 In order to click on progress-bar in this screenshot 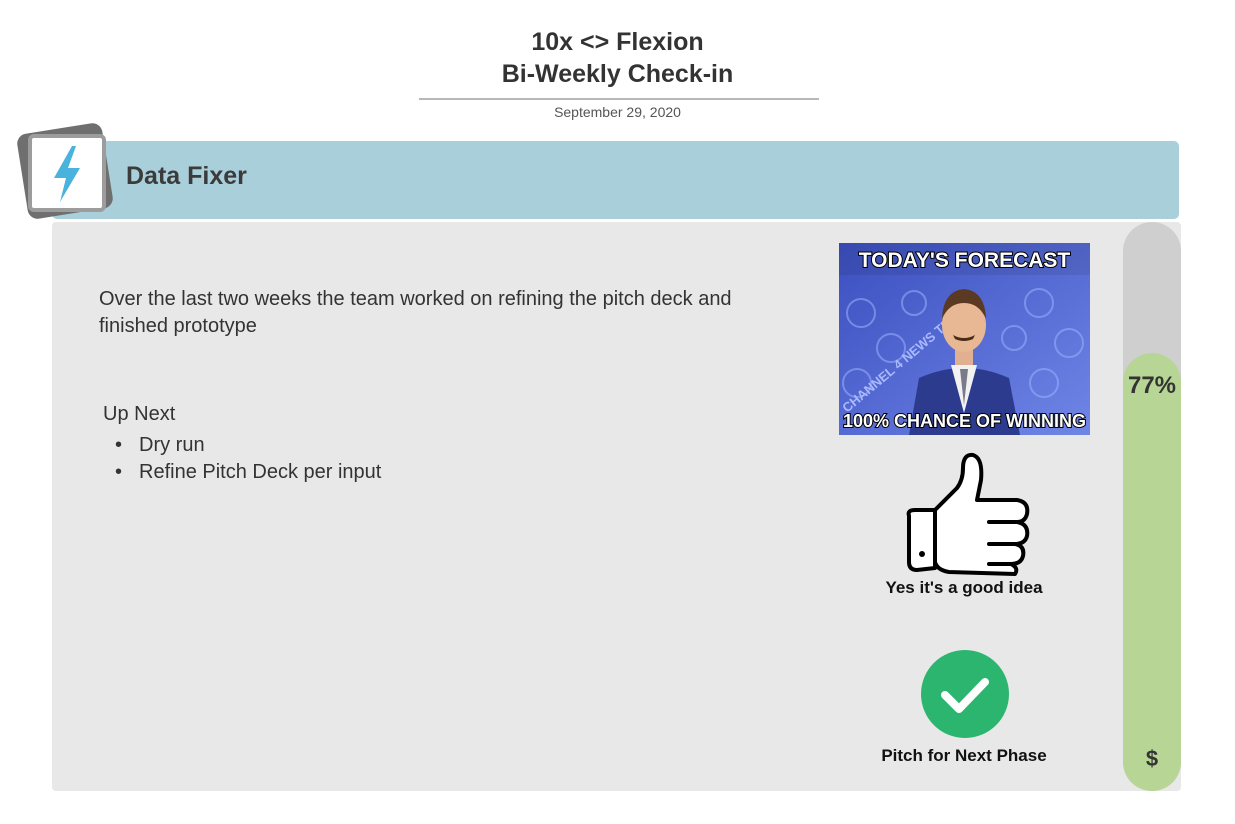, I will do `click(1152, 506)`.